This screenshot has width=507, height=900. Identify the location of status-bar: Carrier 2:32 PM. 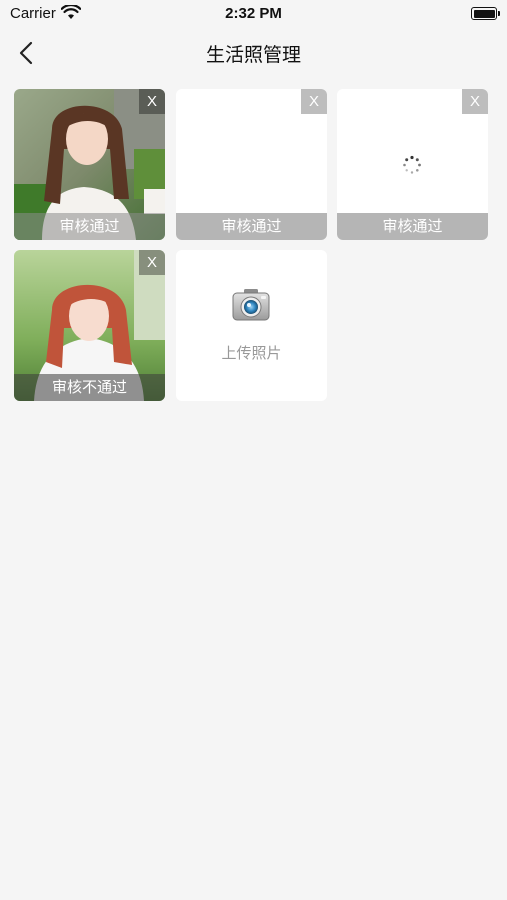
(253, 14).